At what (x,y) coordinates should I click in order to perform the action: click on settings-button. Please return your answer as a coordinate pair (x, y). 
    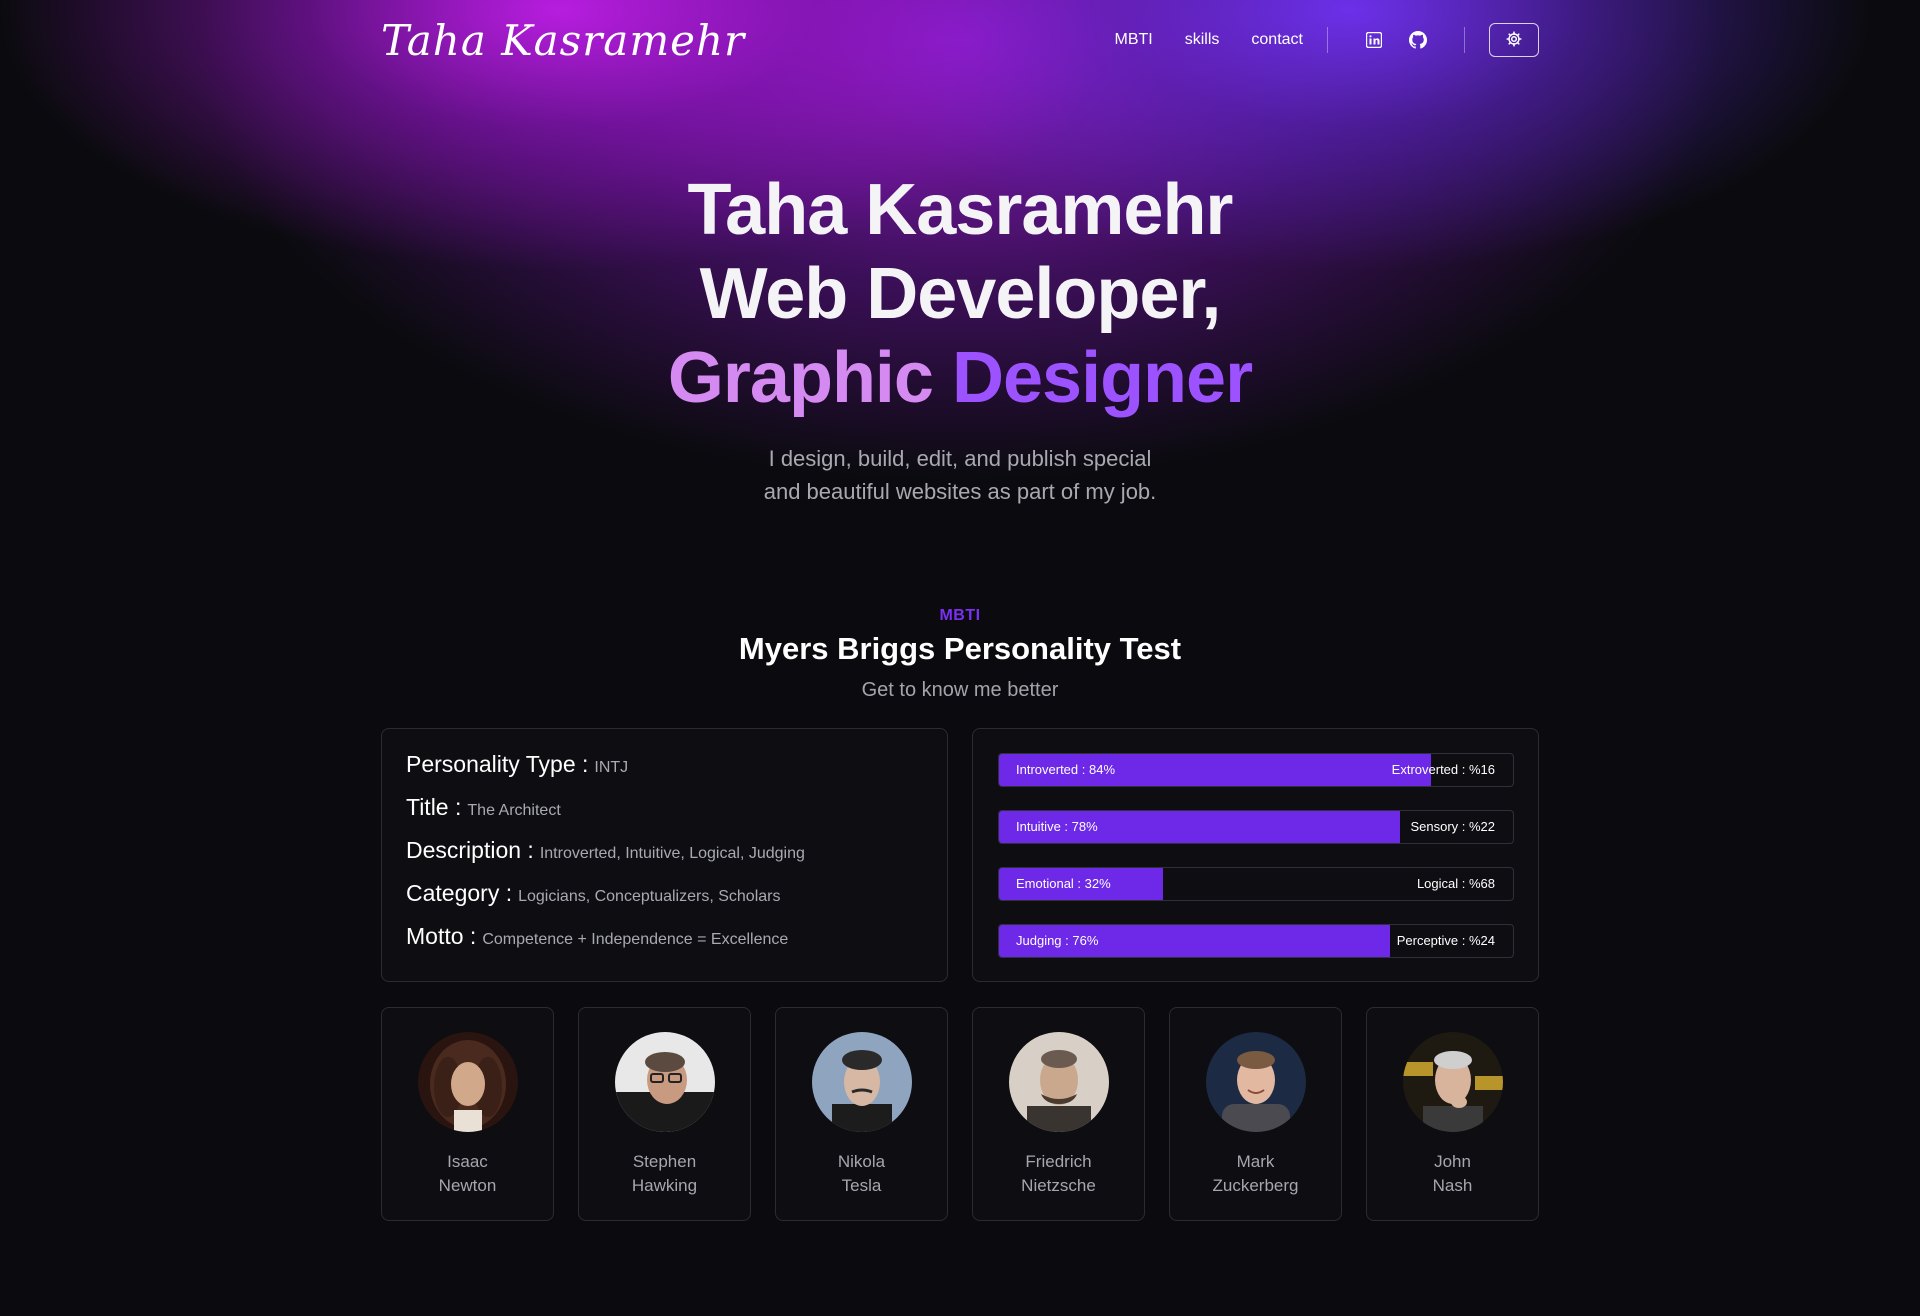
    Looking at the image, I should click on (1514, 40).